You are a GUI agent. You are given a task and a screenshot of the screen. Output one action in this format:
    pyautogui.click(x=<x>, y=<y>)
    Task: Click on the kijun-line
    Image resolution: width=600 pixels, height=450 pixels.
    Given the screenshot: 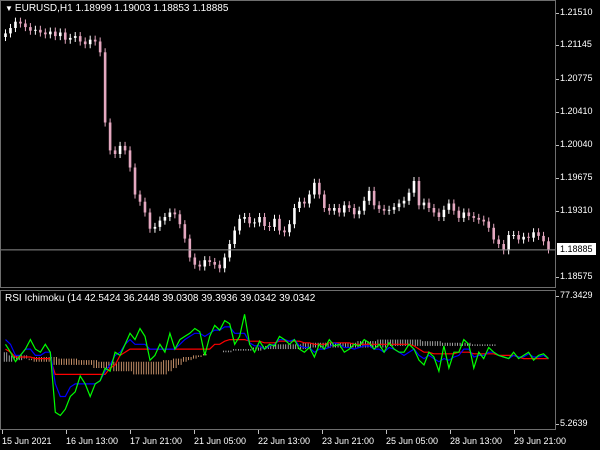 What is the action you would take?
    pyautogui.click(x=277, y=357)
    